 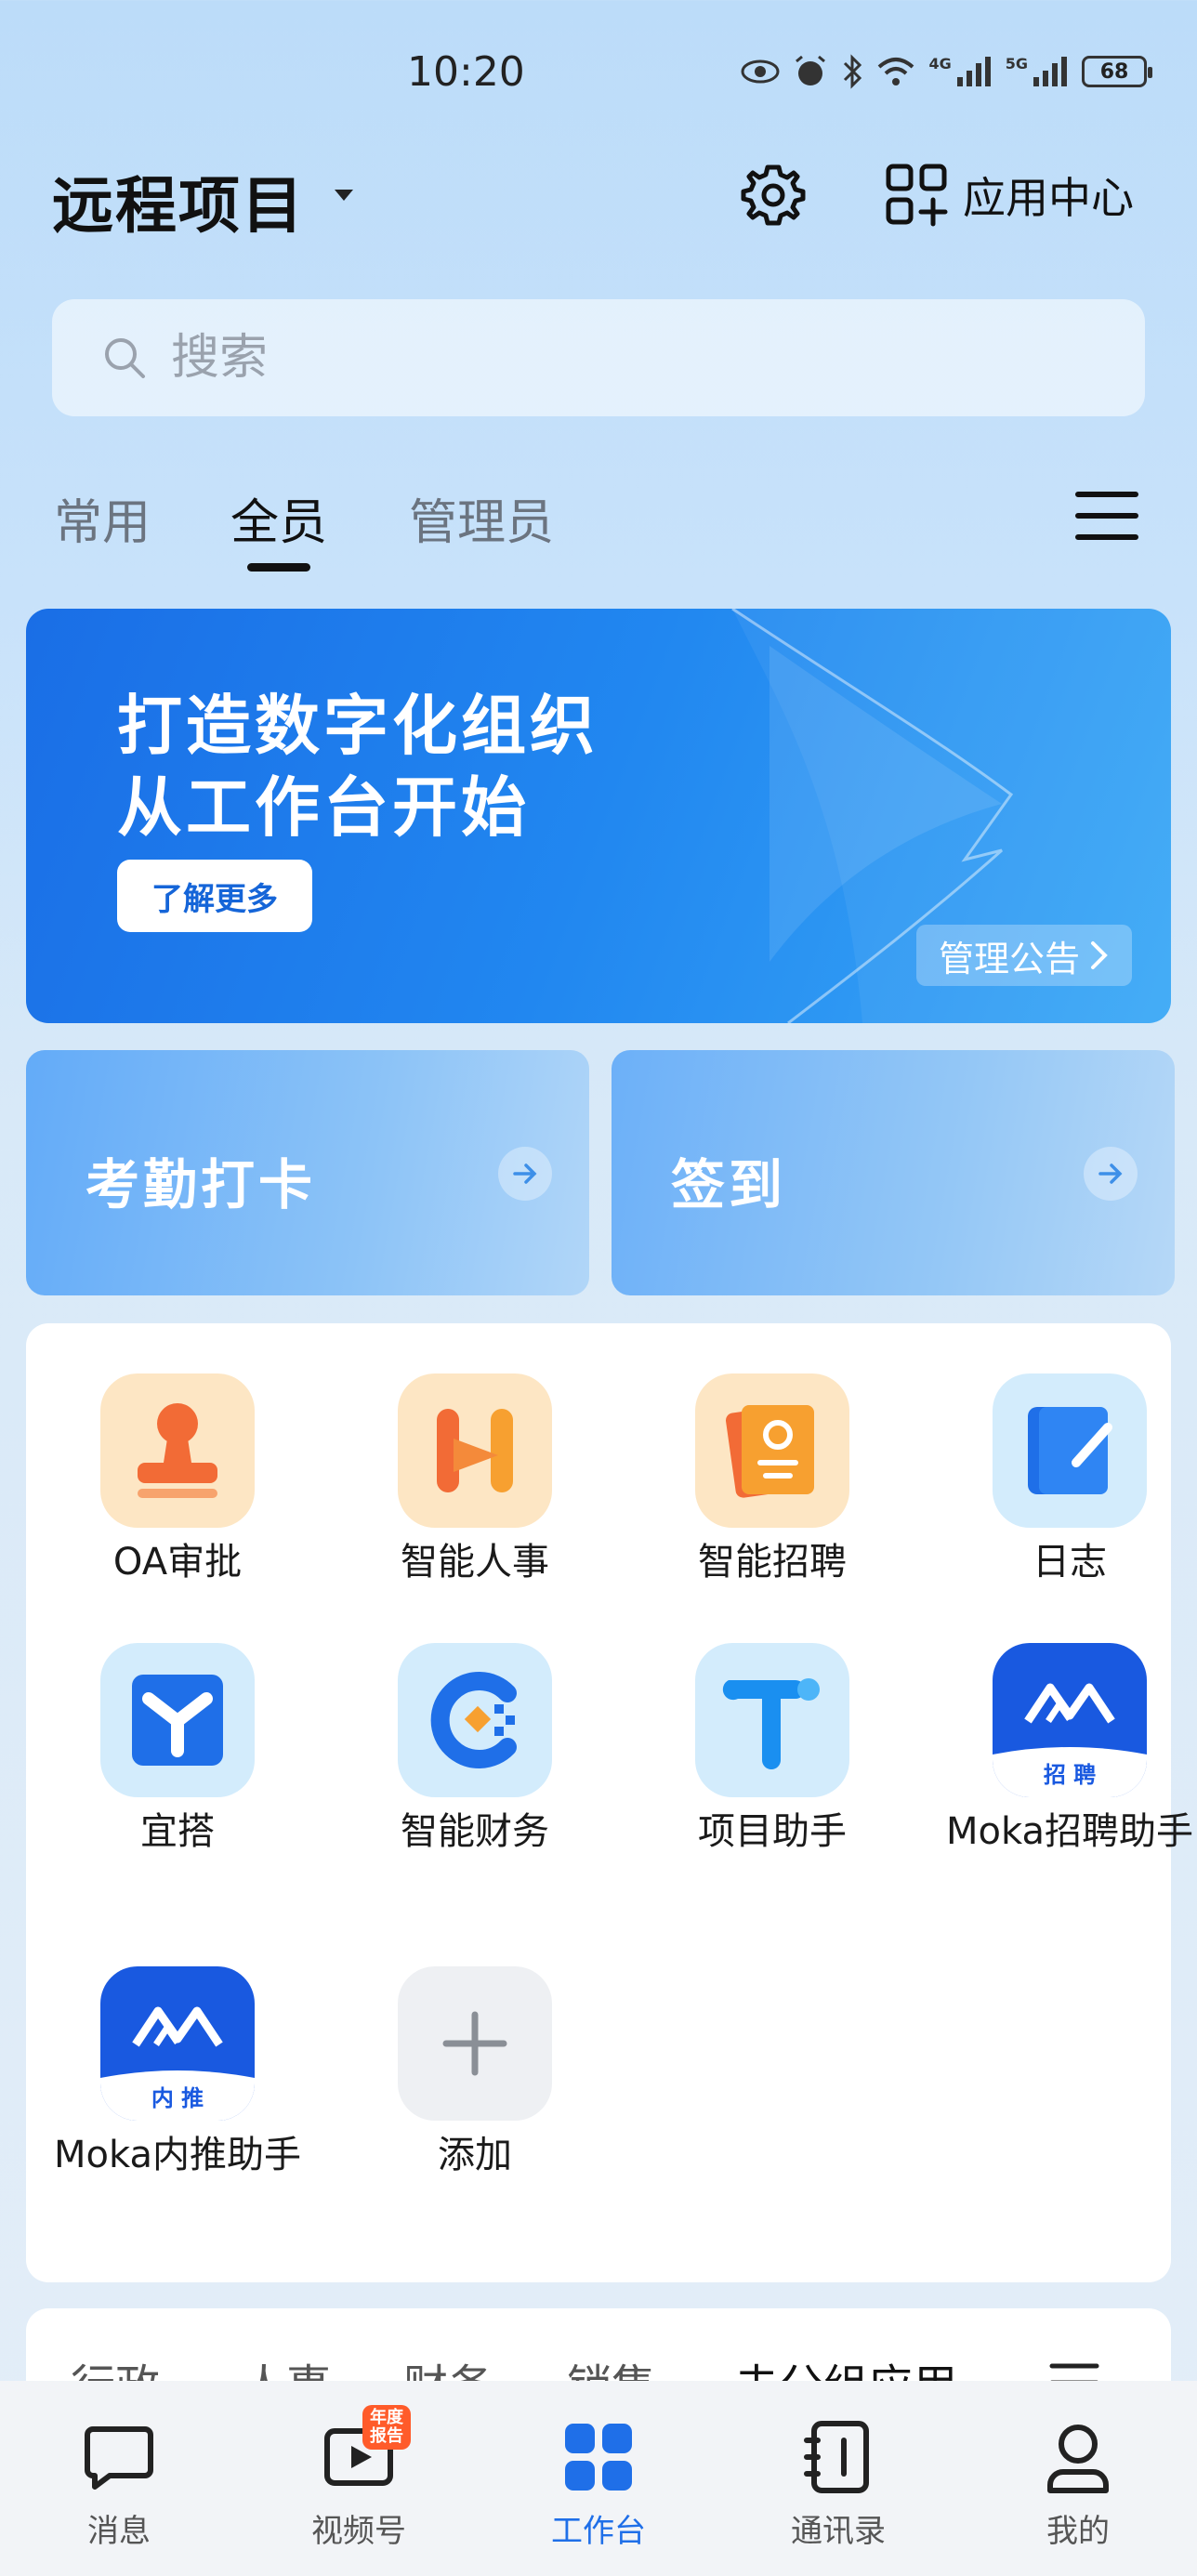 What do you see at coordinates (214, 896) in the screenshot?
I see `learn-more-button: 了解更多` at bounding box center [214, 896].